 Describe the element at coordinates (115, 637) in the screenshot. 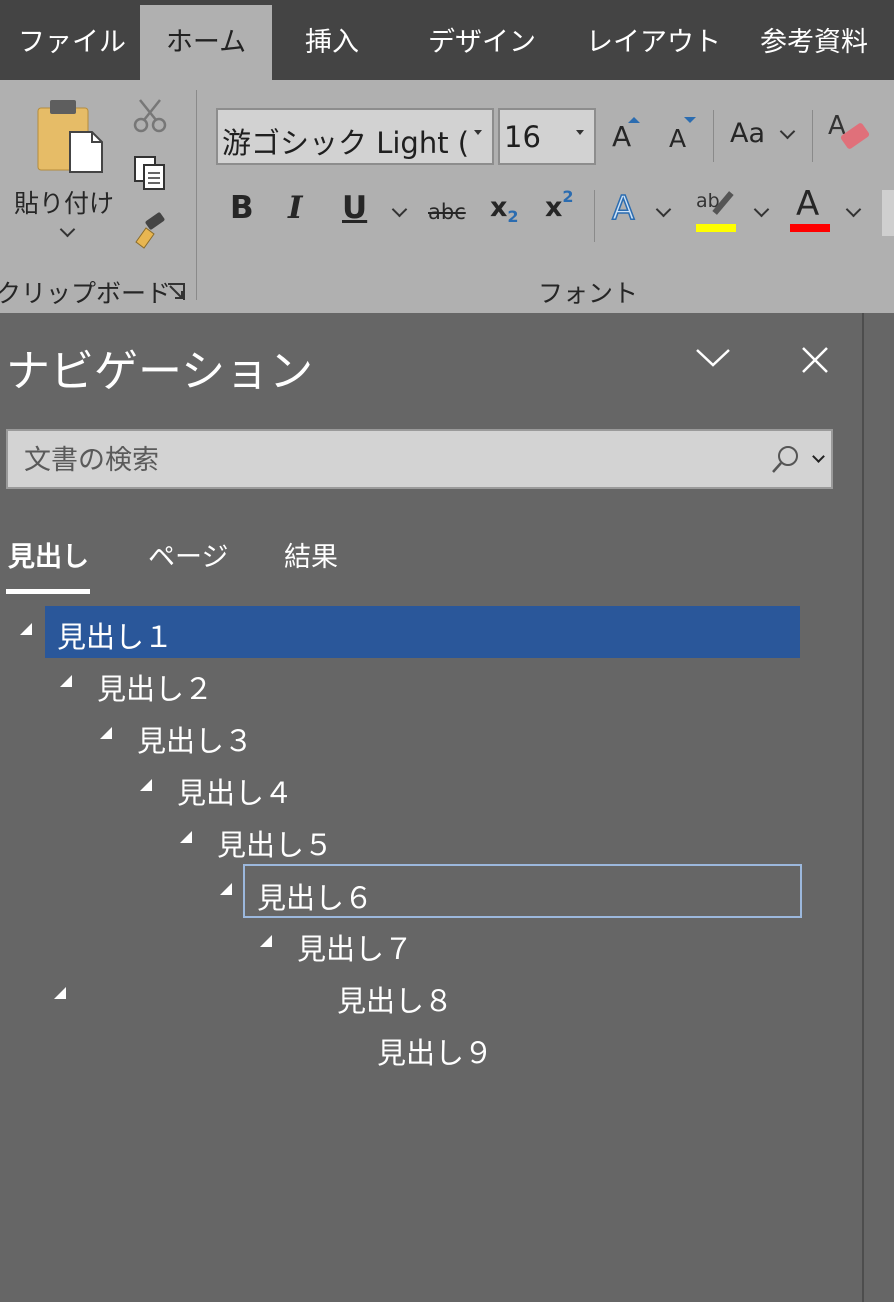

I see `heading-label: 見出し１` at that location.